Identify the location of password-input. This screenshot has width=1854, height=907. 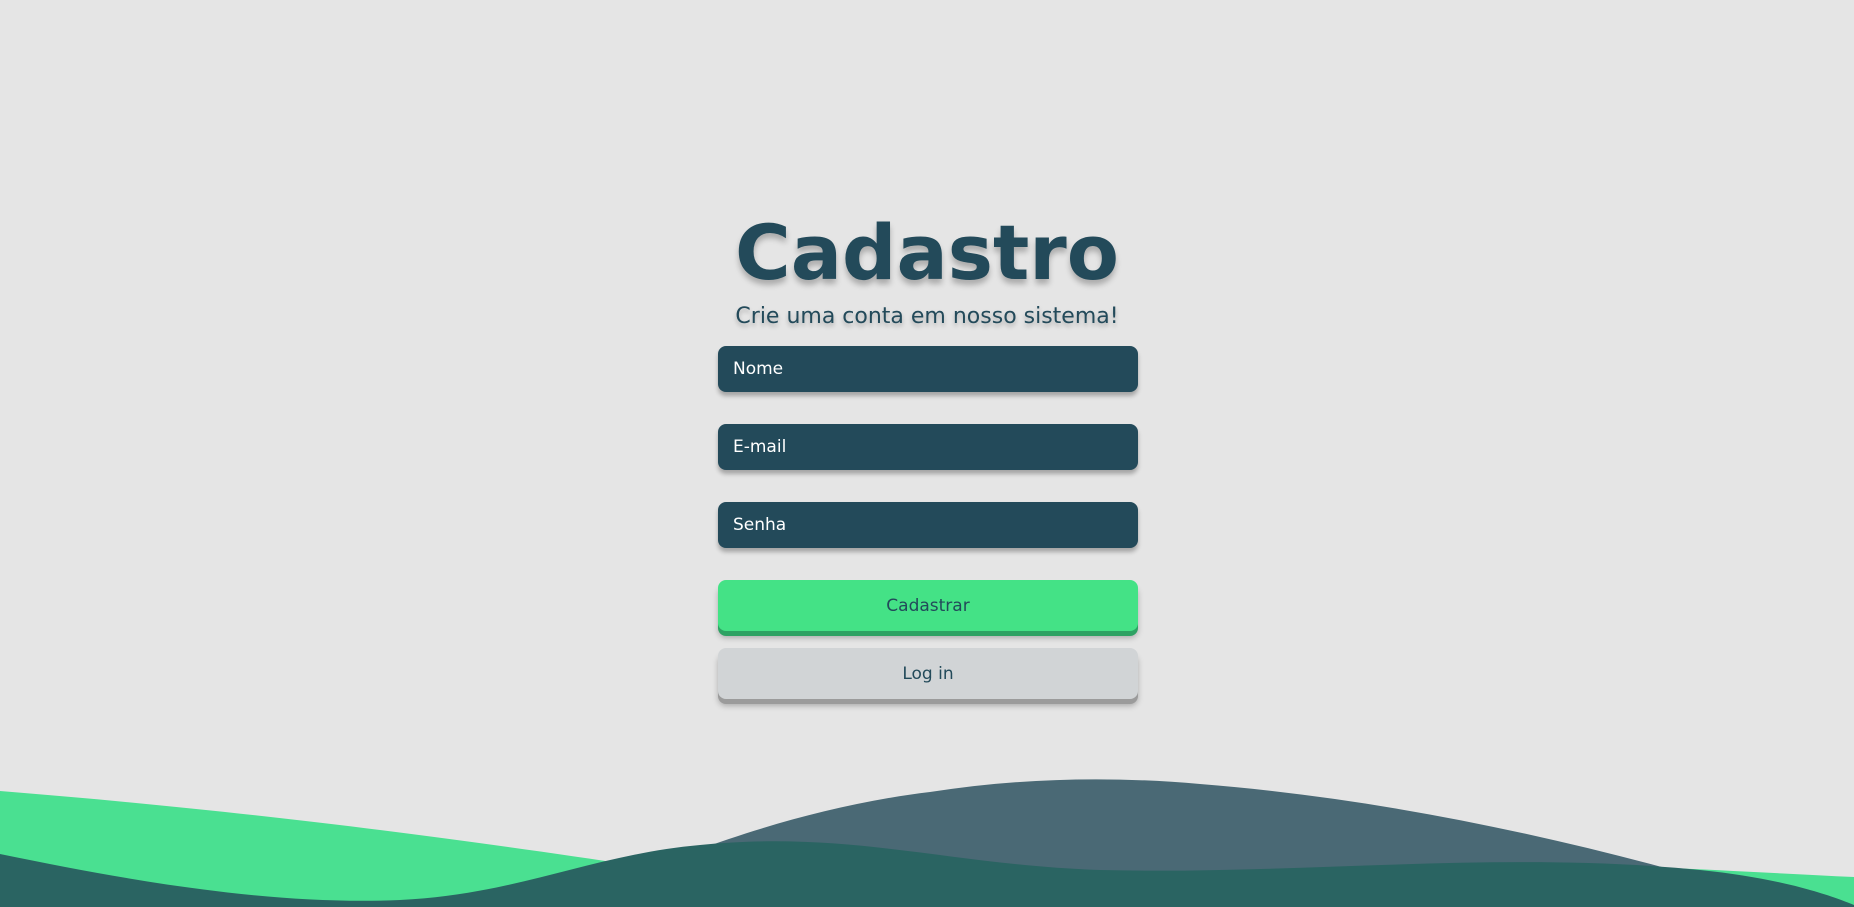
(928, 525).